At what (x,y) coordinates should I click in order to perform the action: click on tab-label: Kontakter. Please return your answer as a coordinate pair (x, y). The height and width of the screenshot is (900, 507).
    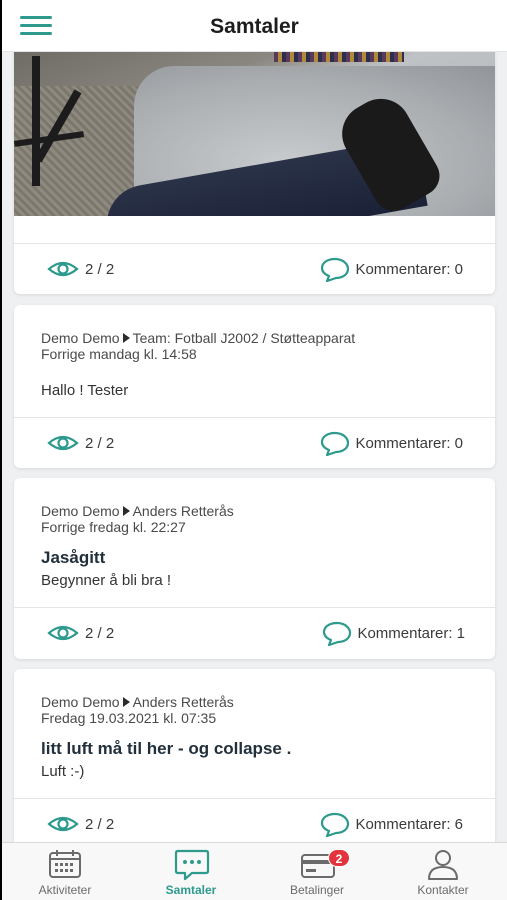
    Looking at the image, I should click on (443, 890).